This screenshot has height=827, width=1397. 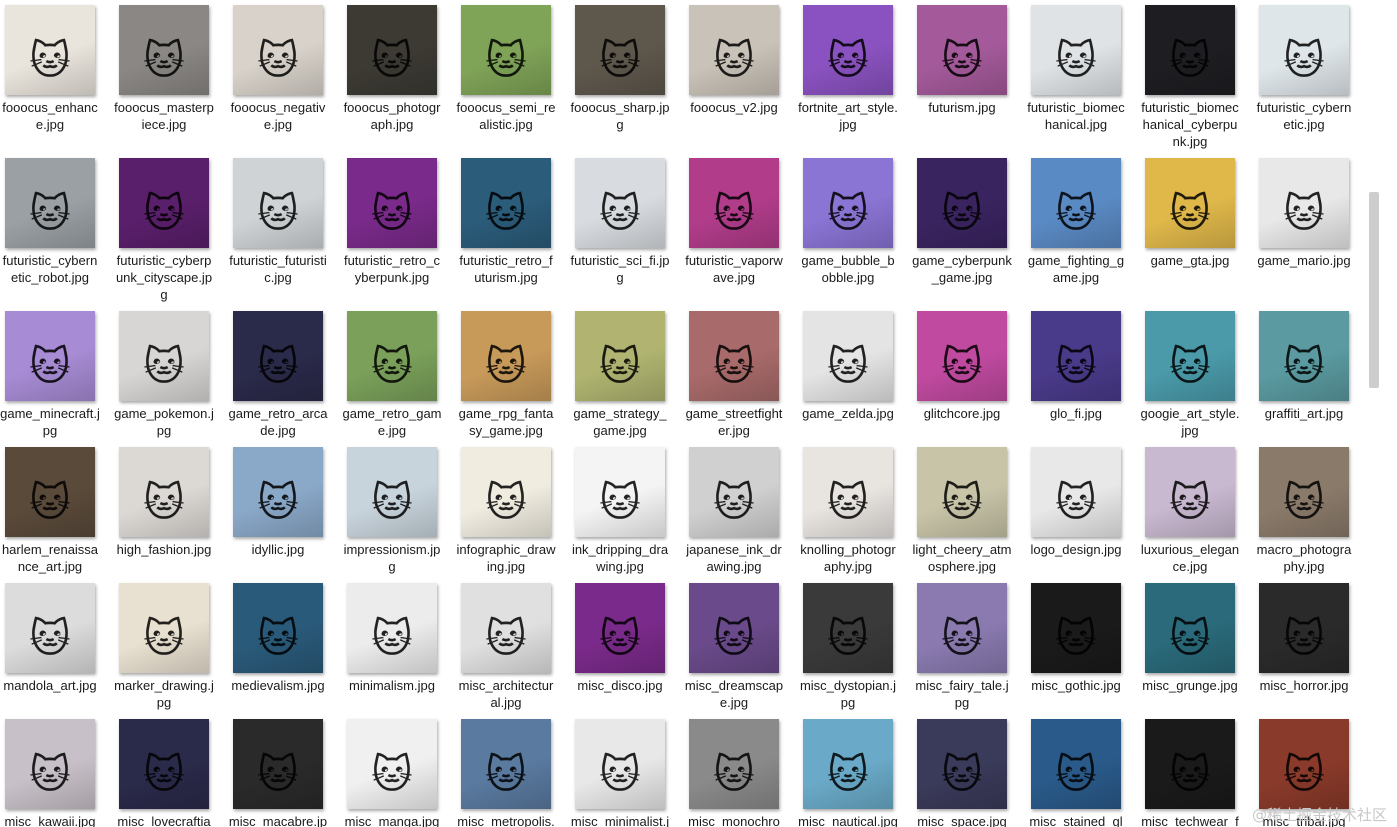 What do you see at coordinates (278, 116) in the screenshot?
I see `file-name-label: fooocus_negative.jpg` at bounding box center [278, 116].